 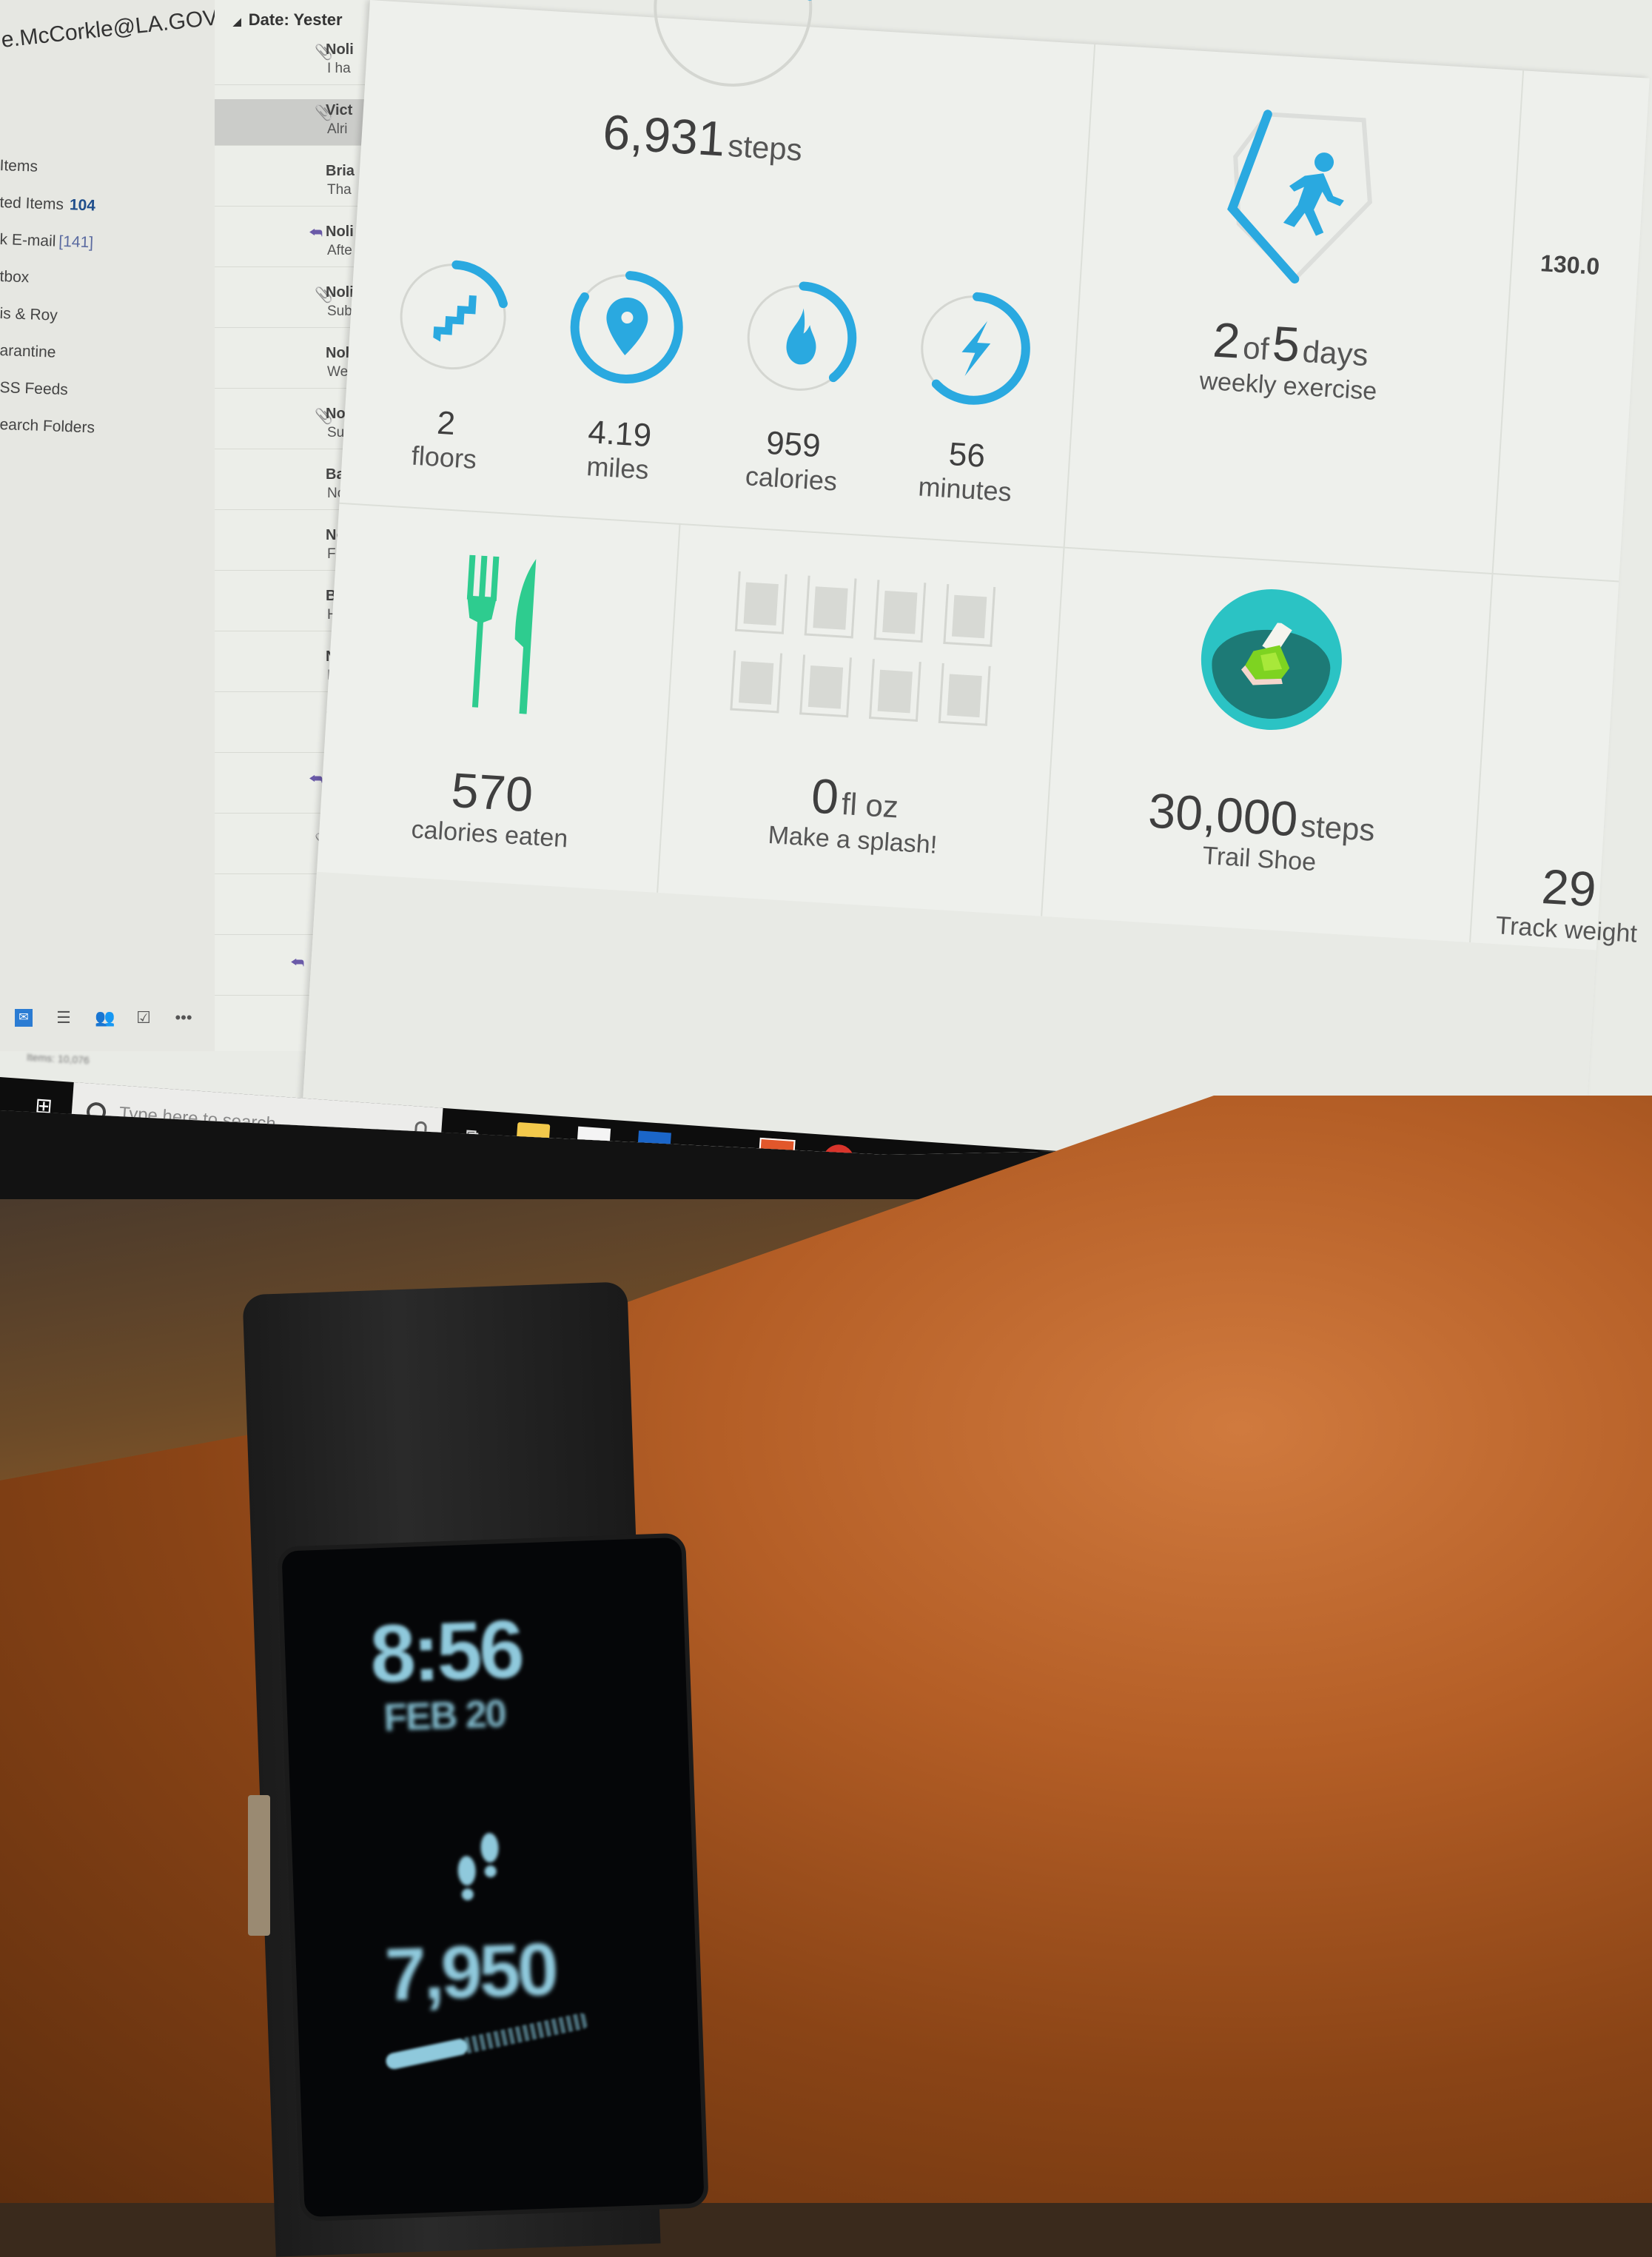 I want to click on folder-item: tbox, so click(x=47, y=288).